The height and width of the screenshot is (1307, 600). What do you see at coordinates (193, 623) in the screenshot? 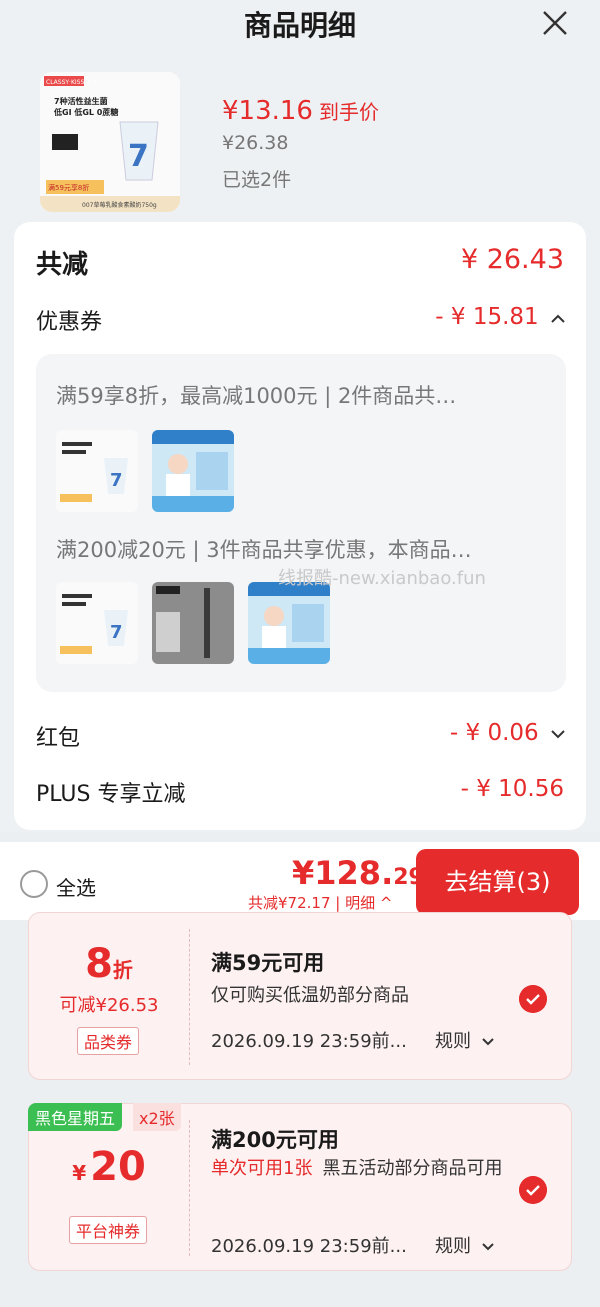
I see `product-thumb-pen` at bounding box center [193, 623].